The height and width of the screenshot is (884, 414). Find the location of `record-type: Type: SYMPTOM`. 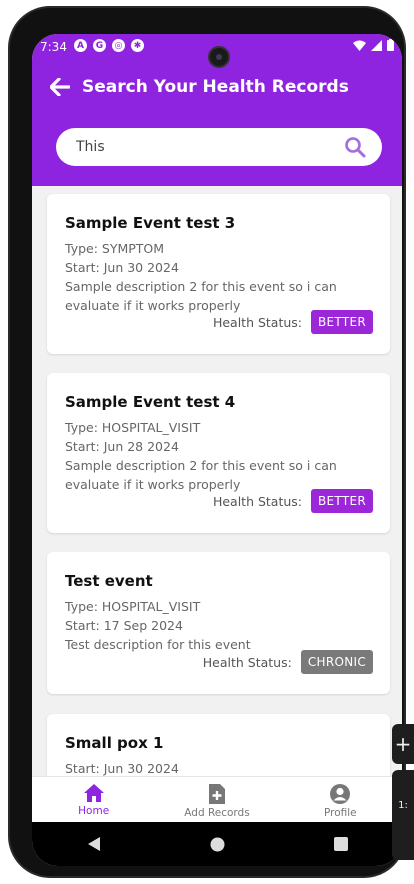

record-type: Type: SYMPTOM is located at coordinates (115, 248).